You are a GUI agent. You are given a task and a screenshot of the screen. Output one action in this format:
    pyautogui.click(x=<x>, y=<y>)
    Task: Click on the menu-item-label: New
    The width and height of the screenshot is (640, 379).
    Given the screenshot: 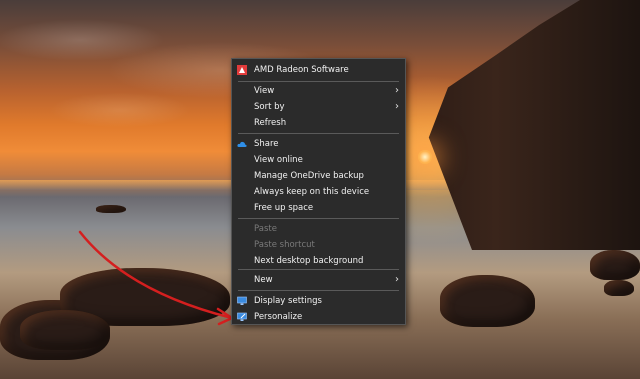 What is the action you would take?
    pyautogui.click(x=263, y=280)
    